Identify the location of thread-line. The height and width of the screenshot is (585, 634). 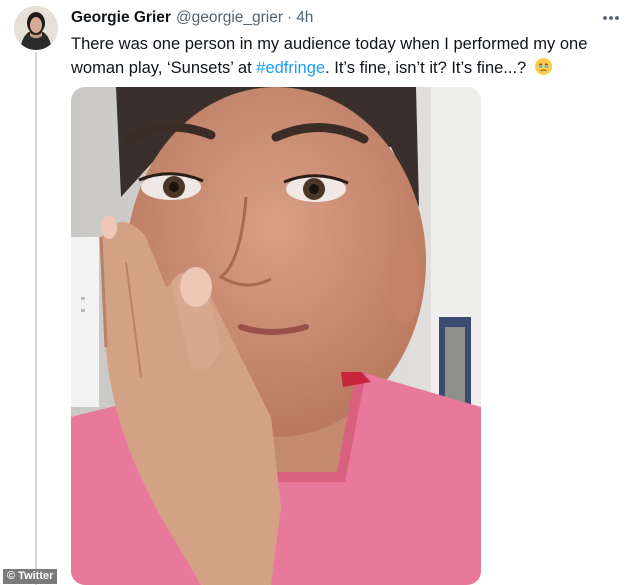
(36, 318).